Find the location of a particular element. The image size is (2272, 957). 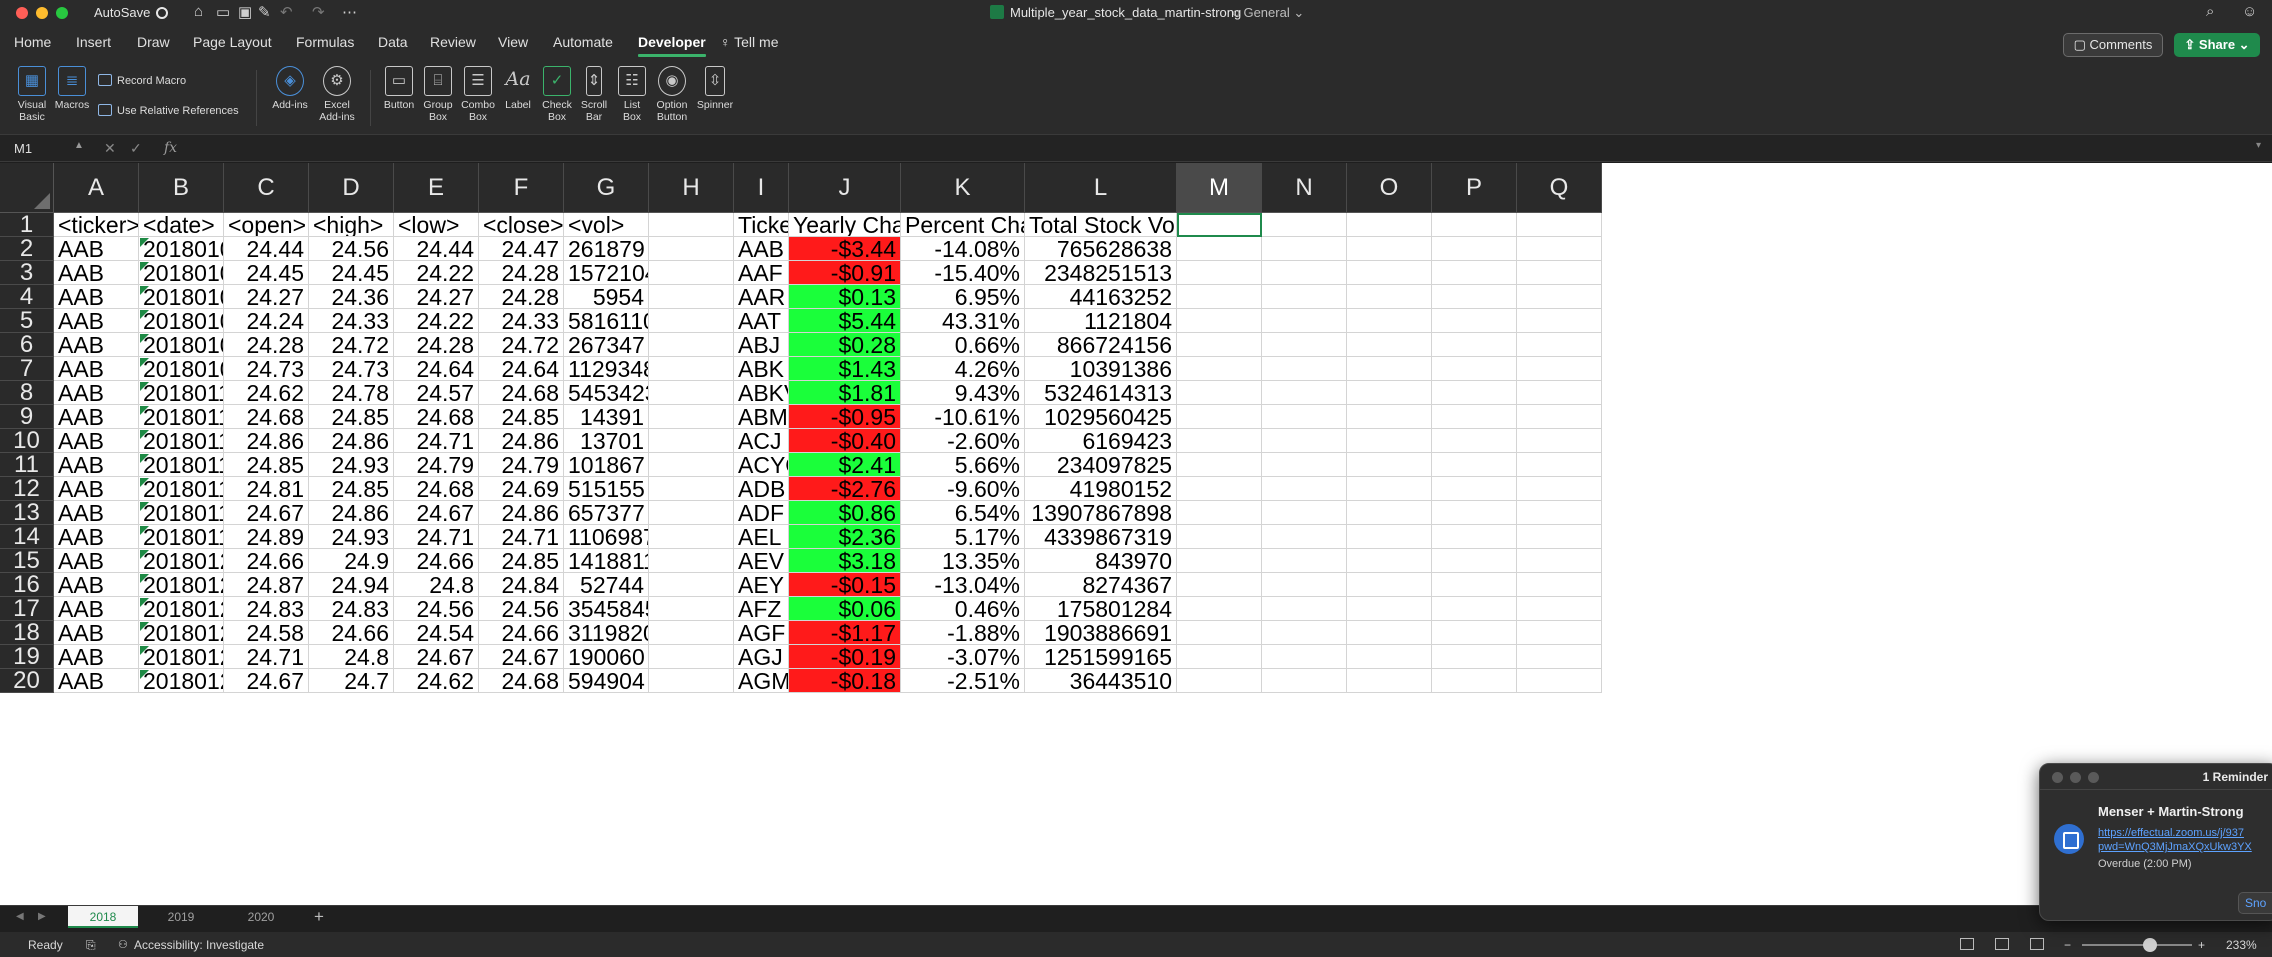

table-cell: 5.66% is located at coordinates (963, 465).